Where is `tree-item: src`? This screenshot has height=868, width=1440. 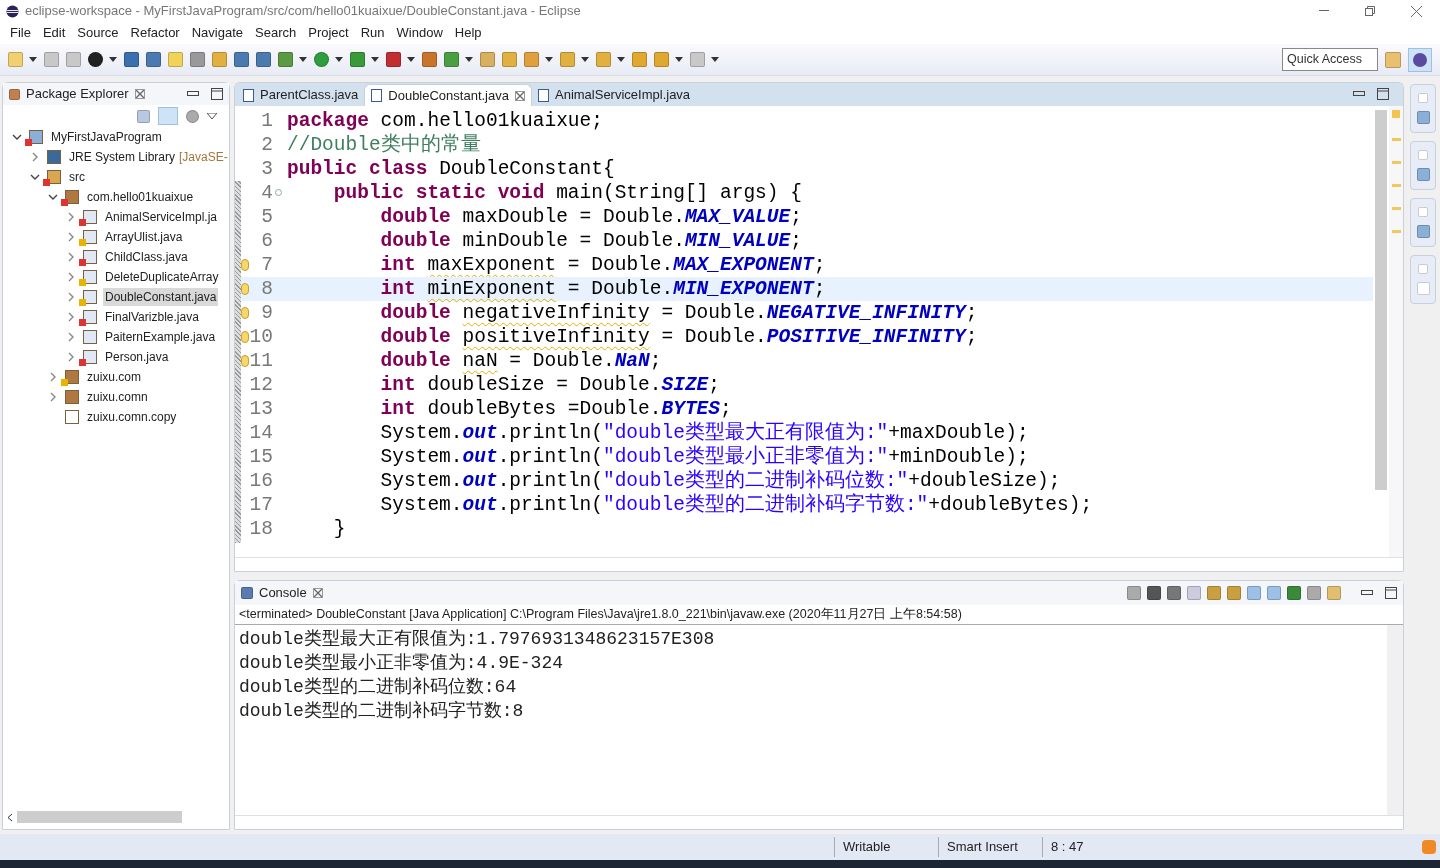 tree-item: src is located at coordinates (77, 177).